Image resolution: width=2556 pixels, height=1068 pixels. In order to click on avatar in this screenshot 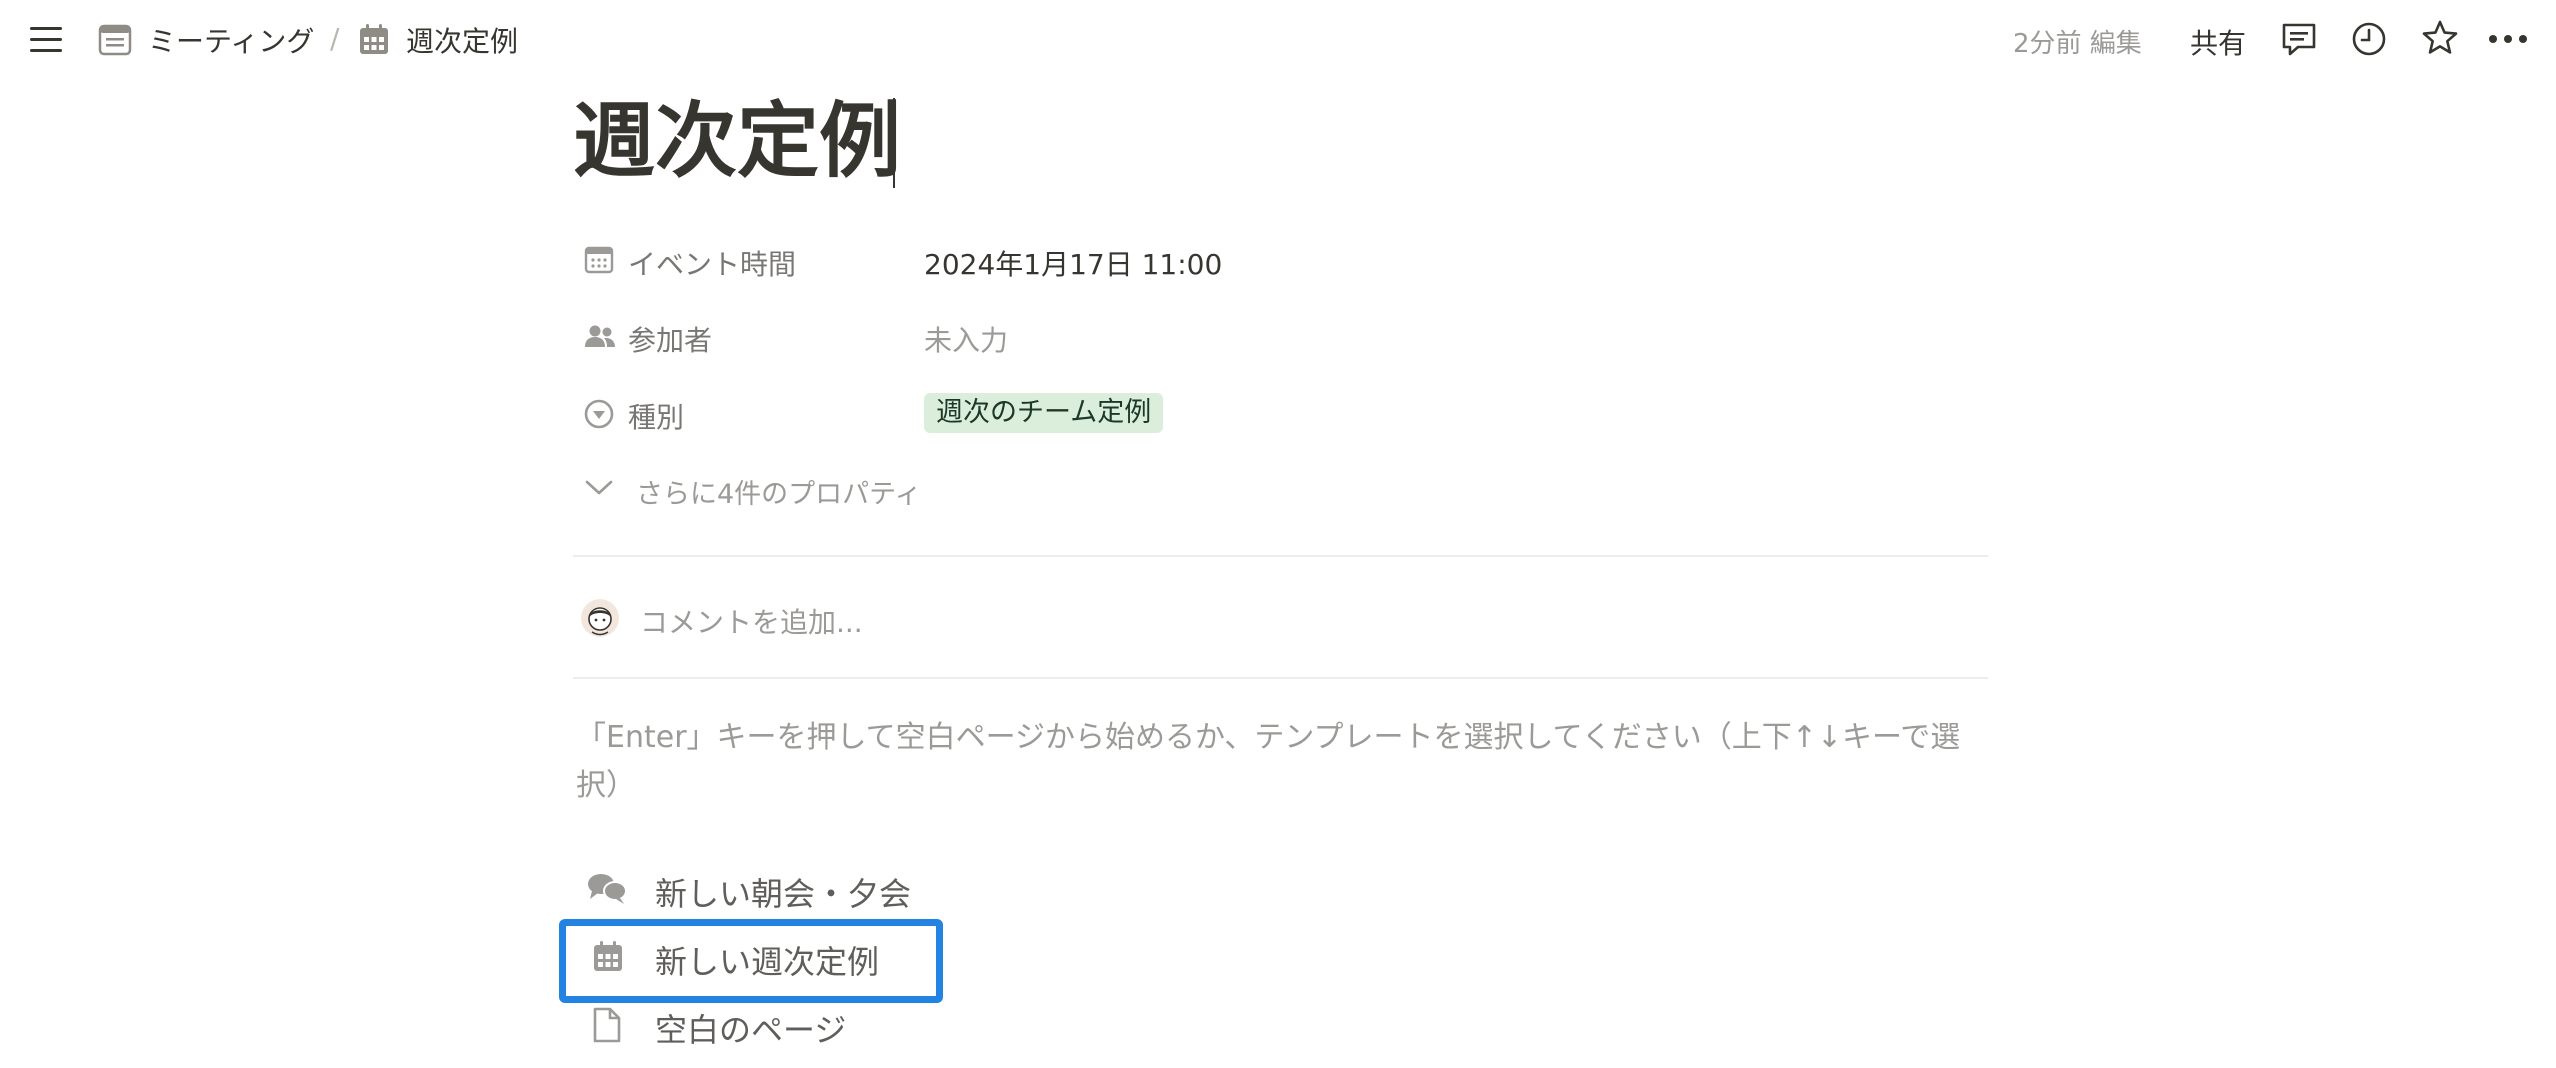, I will do `click(600, 618)`.